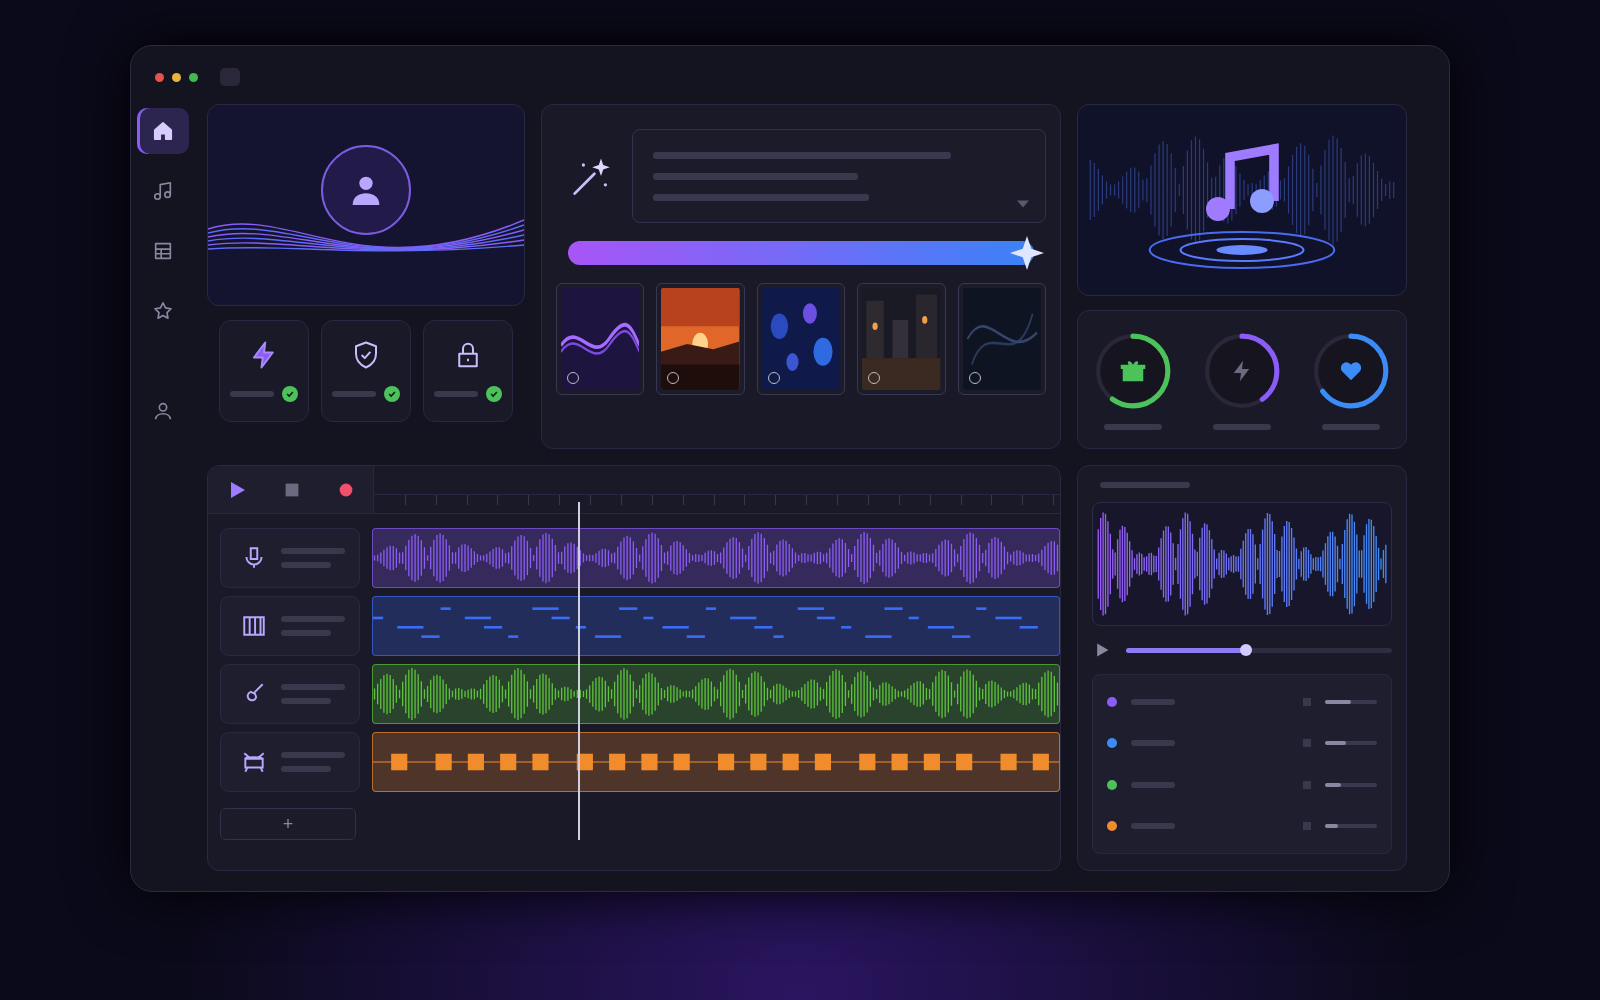 The image size is (1600, 1000). Describe the element at coordinates (163, 191) in the screenshot. I see `music-icon` at that location.